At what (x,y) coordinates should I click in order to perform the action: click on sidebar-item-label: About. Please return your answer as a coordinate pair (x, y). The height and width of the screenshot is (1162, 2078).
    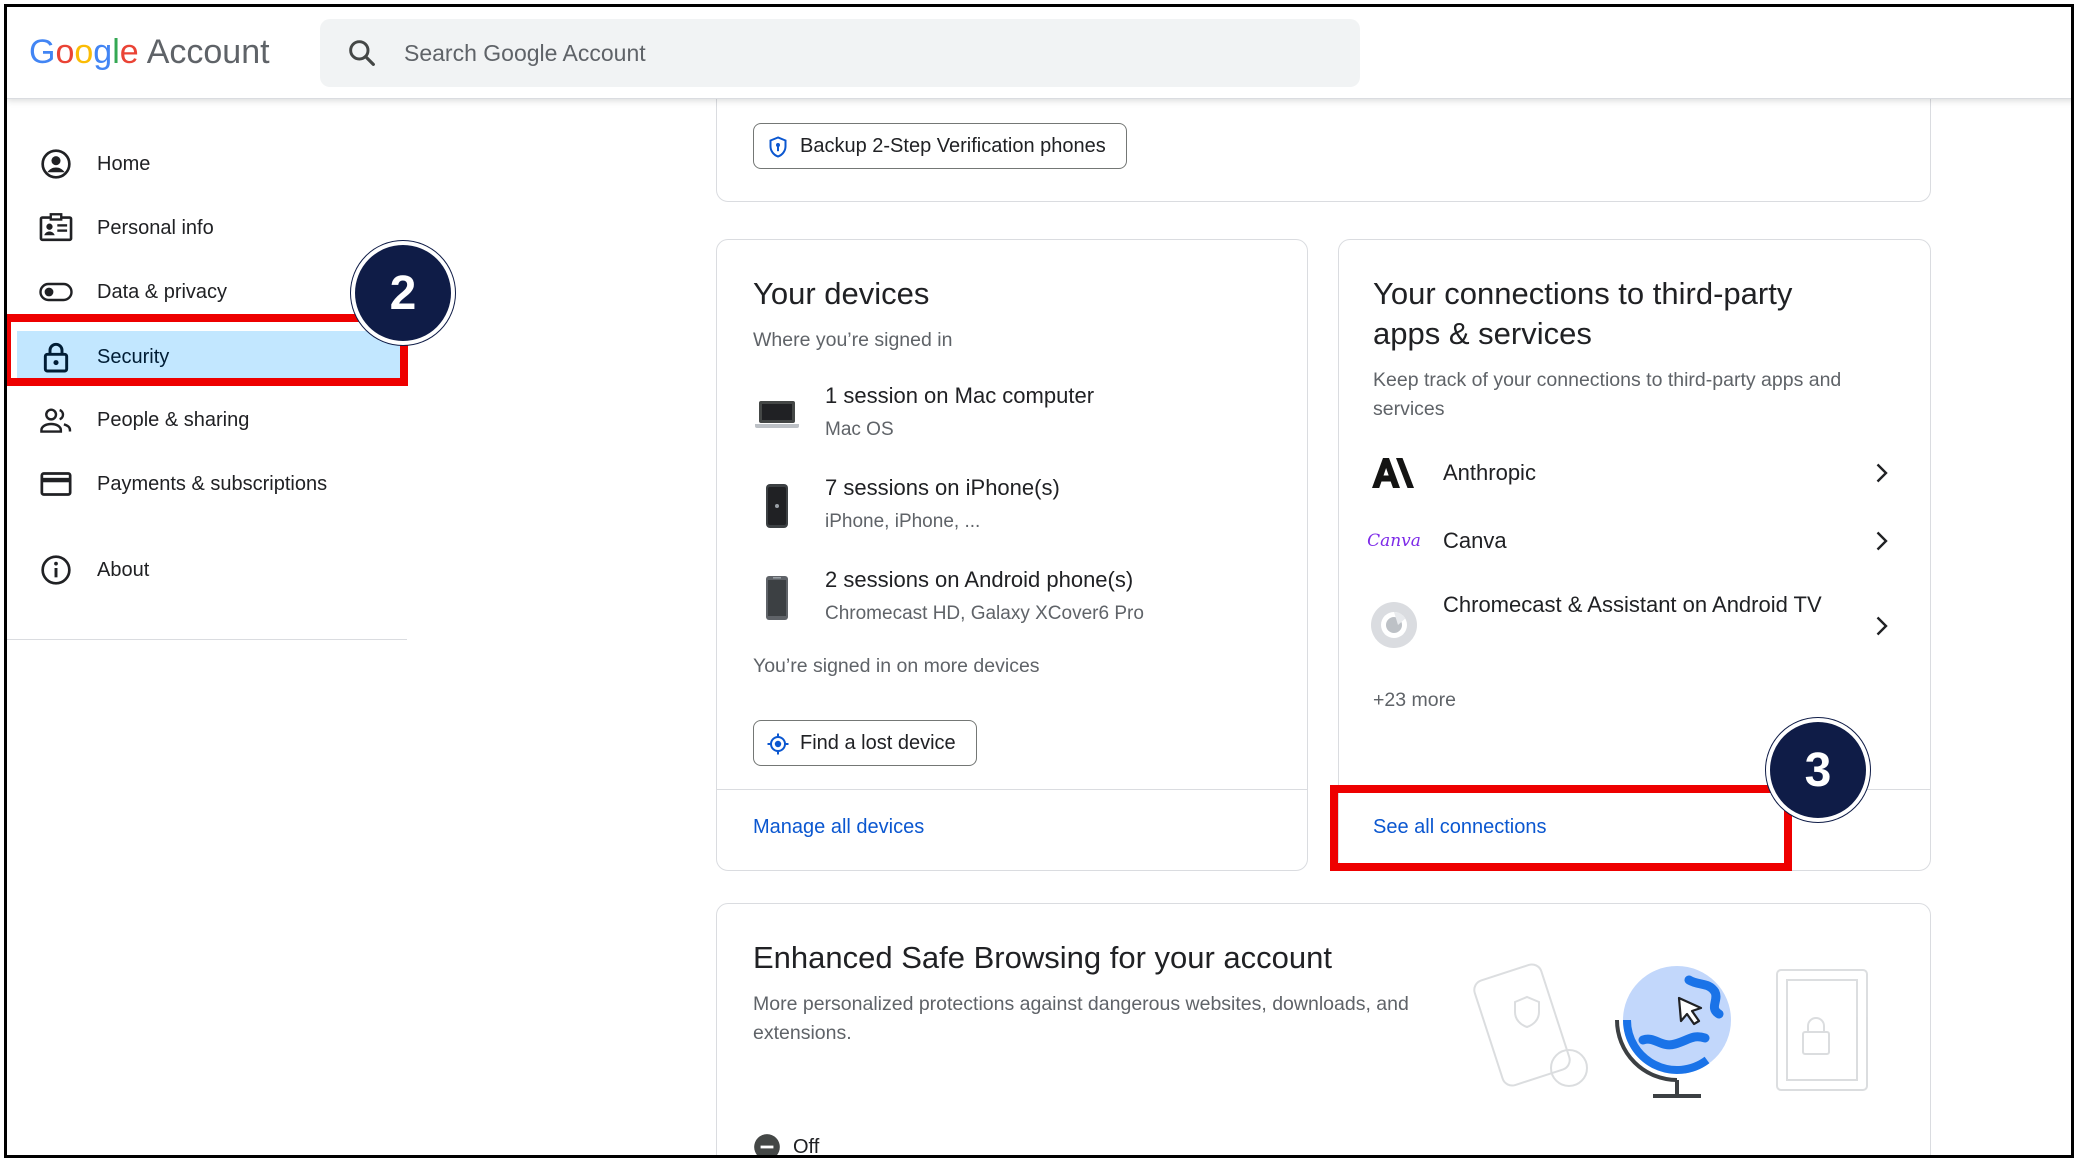
    Looking at the image, I should click on (123, 569).